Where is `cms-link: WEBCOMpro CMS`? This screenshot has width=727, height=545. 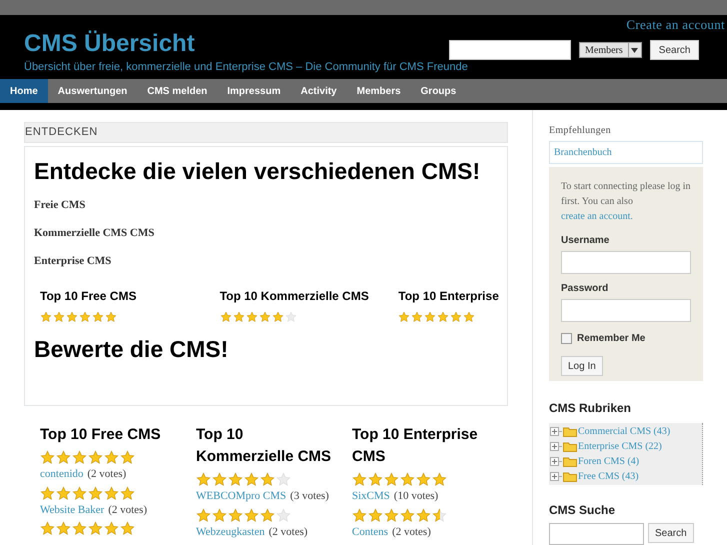
cms-link: WEBCOMpro CMS is located at coordinates (241, 496).